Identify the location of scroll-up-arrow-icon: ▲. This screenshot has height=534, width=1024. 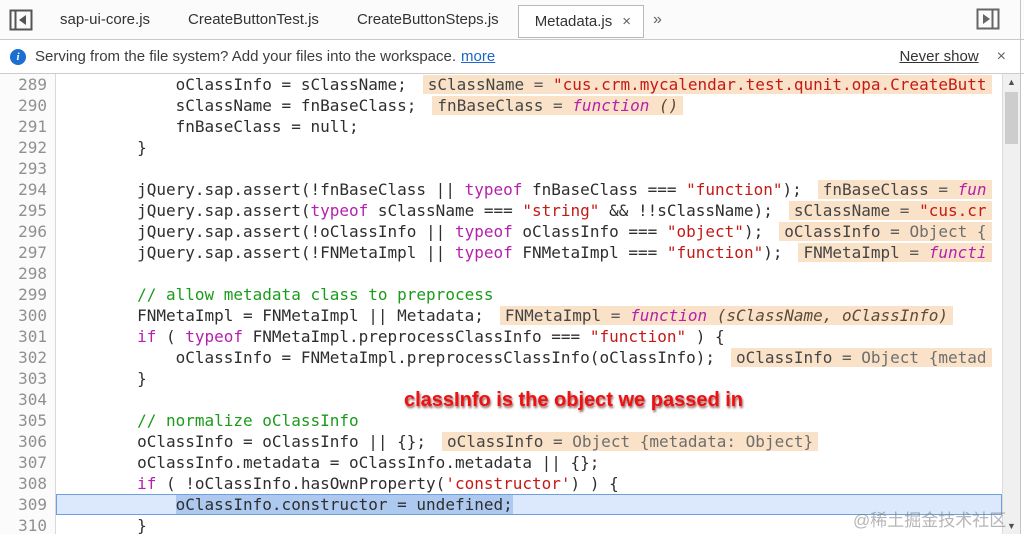
(1011, 82).